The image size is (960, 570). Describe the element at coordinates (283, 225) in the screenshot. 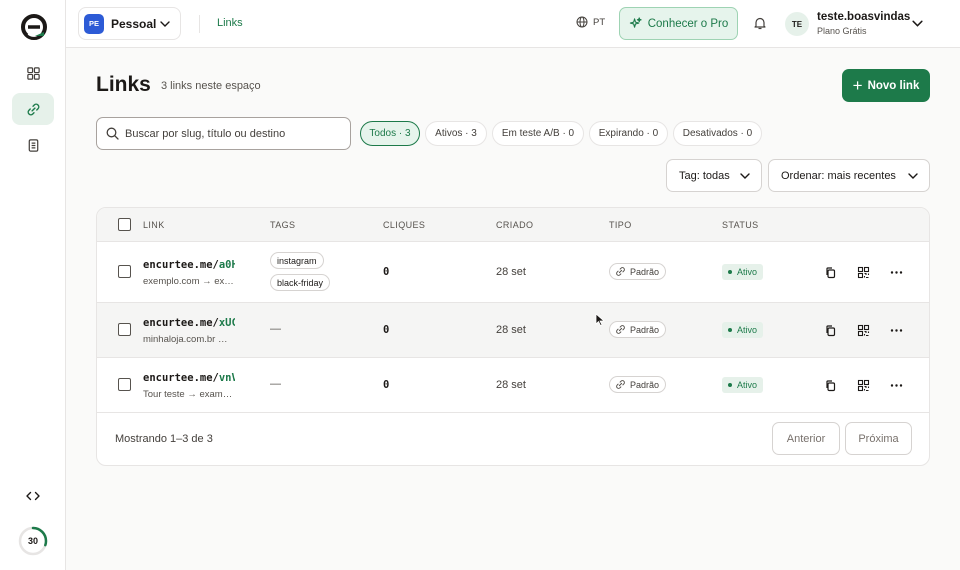

I see `column-header-tags: TAGS` at that location.